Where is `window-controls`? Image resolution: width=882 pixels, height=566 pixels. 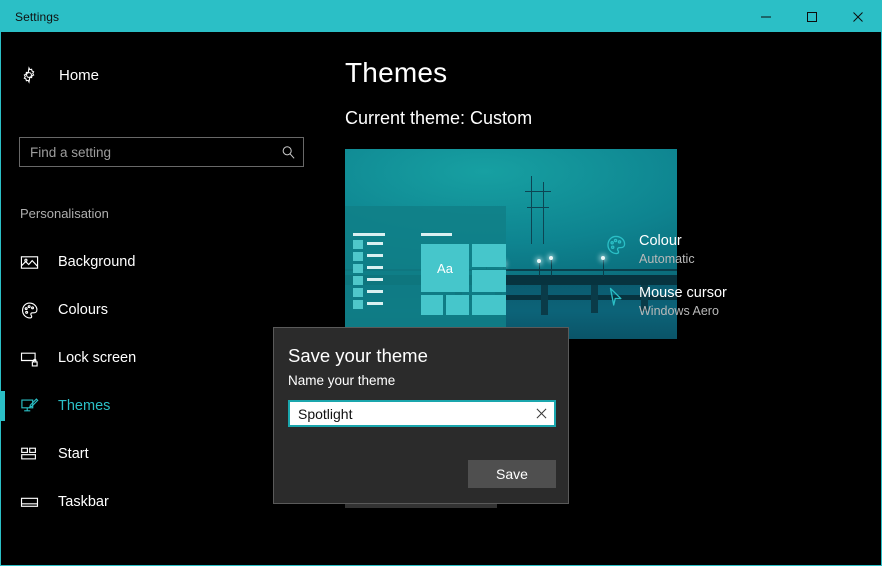 window-controls is located at coordinates (812, 16).